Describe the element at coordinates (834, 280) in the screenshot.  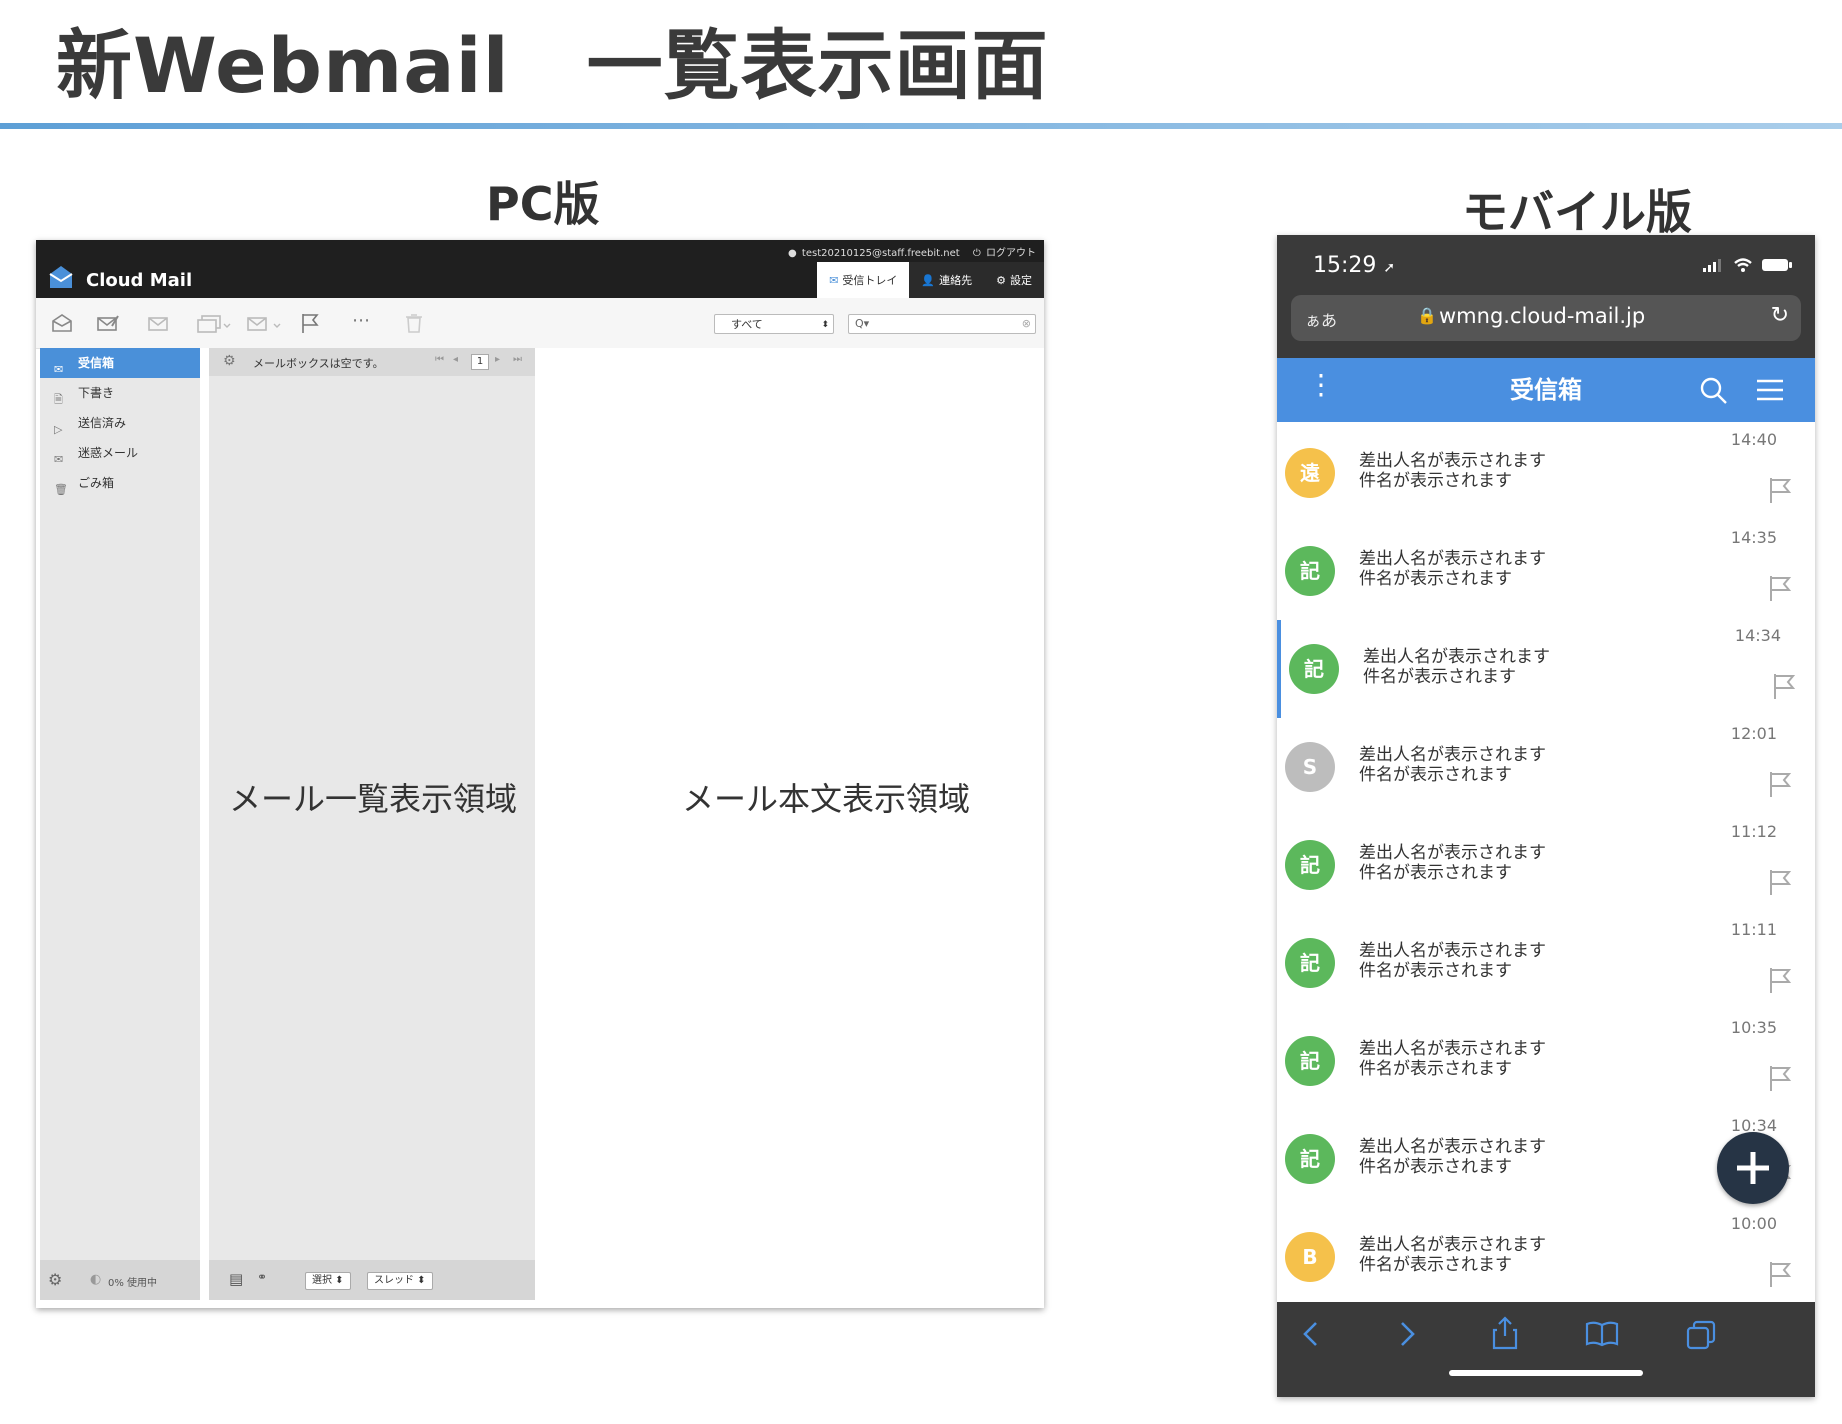
I see `envelope-icon: ✉` at that location.